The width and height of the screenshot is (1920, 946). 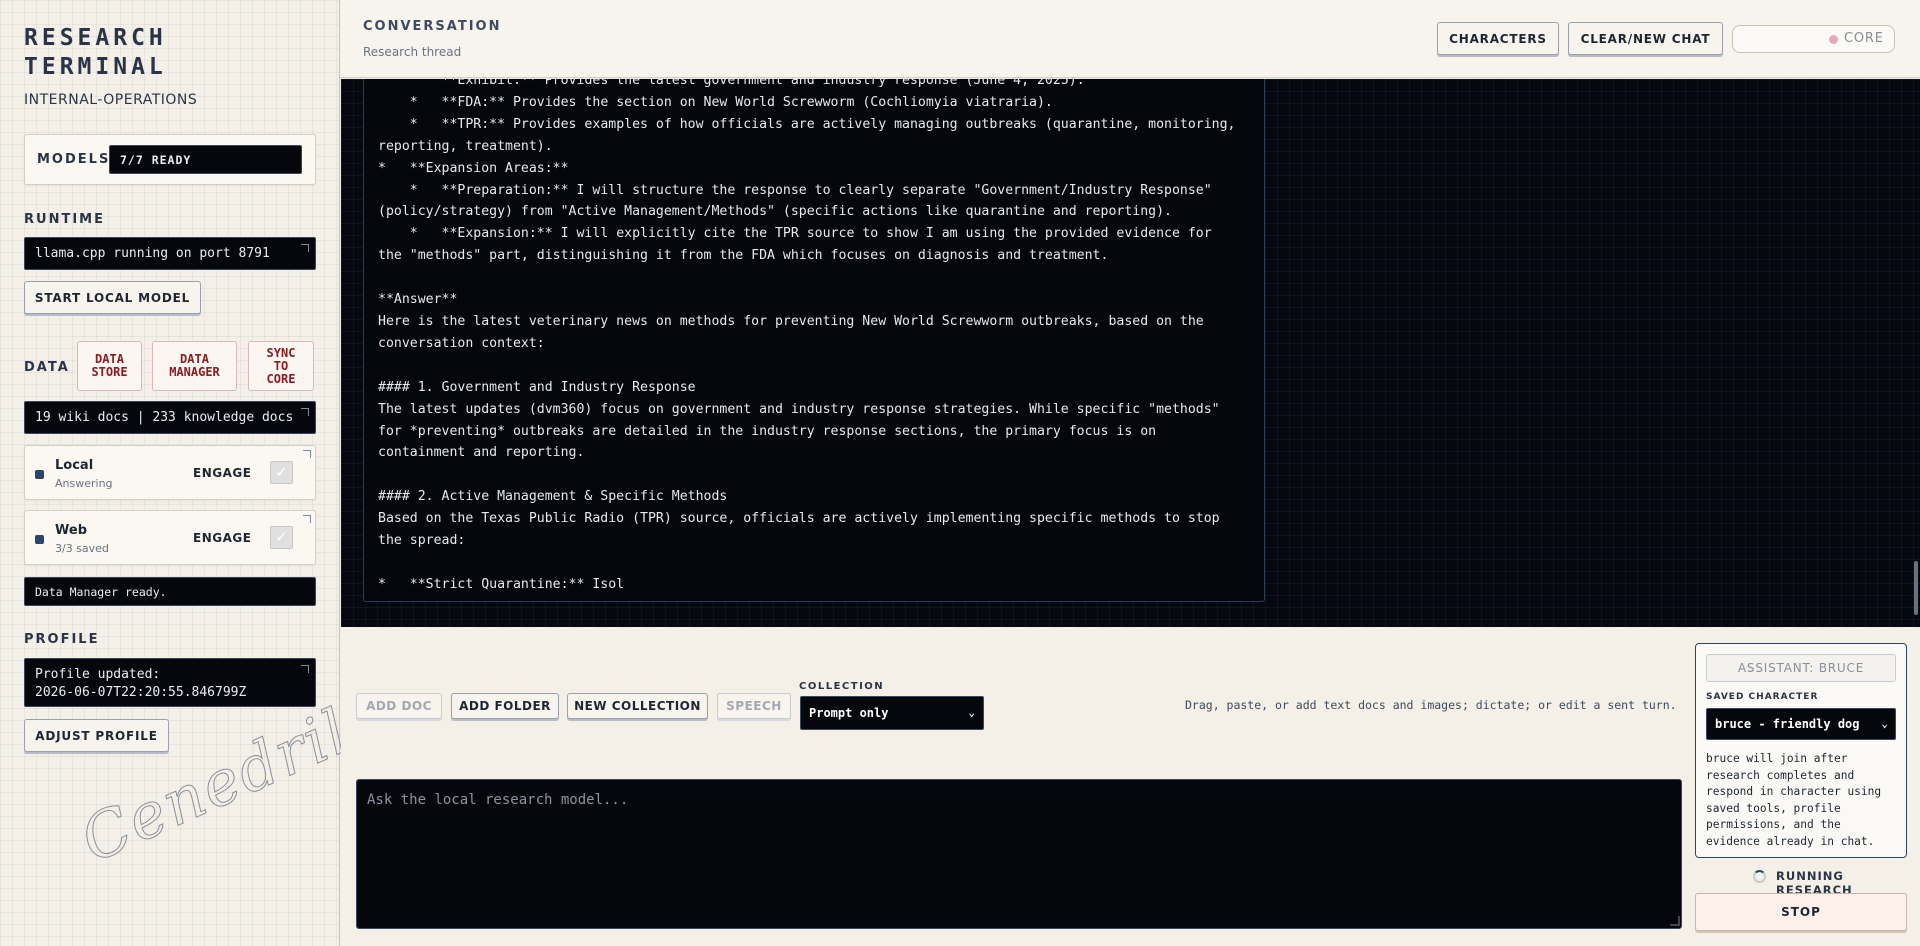 I want to click on data-manager-button: DATA MANAGER, so click(x=194, y=366).